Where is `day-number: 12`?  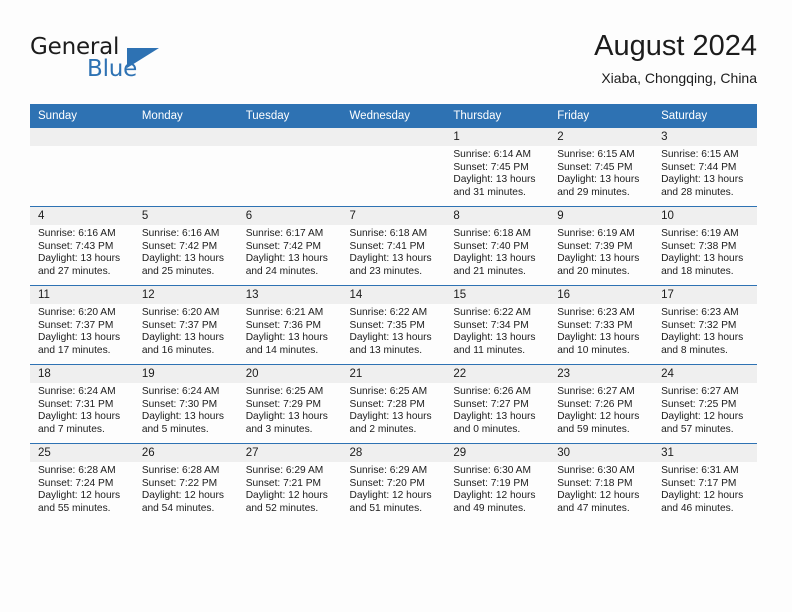 day-number: 12 is located at coordinates (185, 295).